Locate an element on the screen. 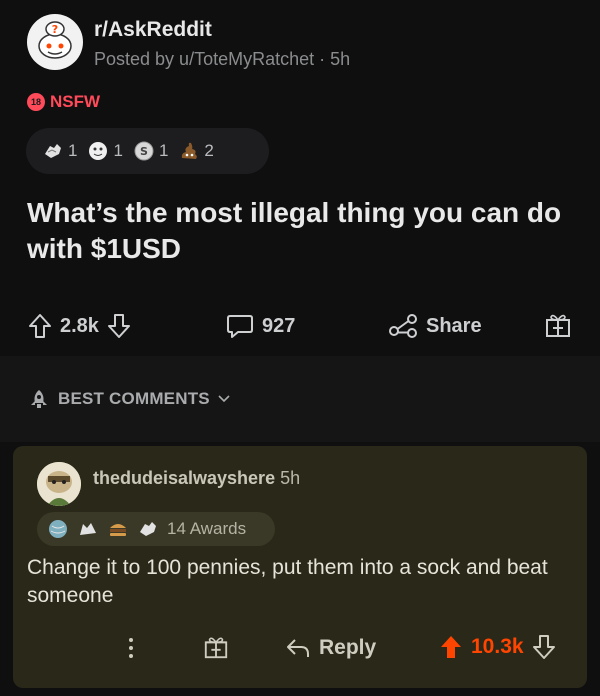 The image size is (600, 696). sort-label: BEST COMMENTS is located at coordinates (134, 398).